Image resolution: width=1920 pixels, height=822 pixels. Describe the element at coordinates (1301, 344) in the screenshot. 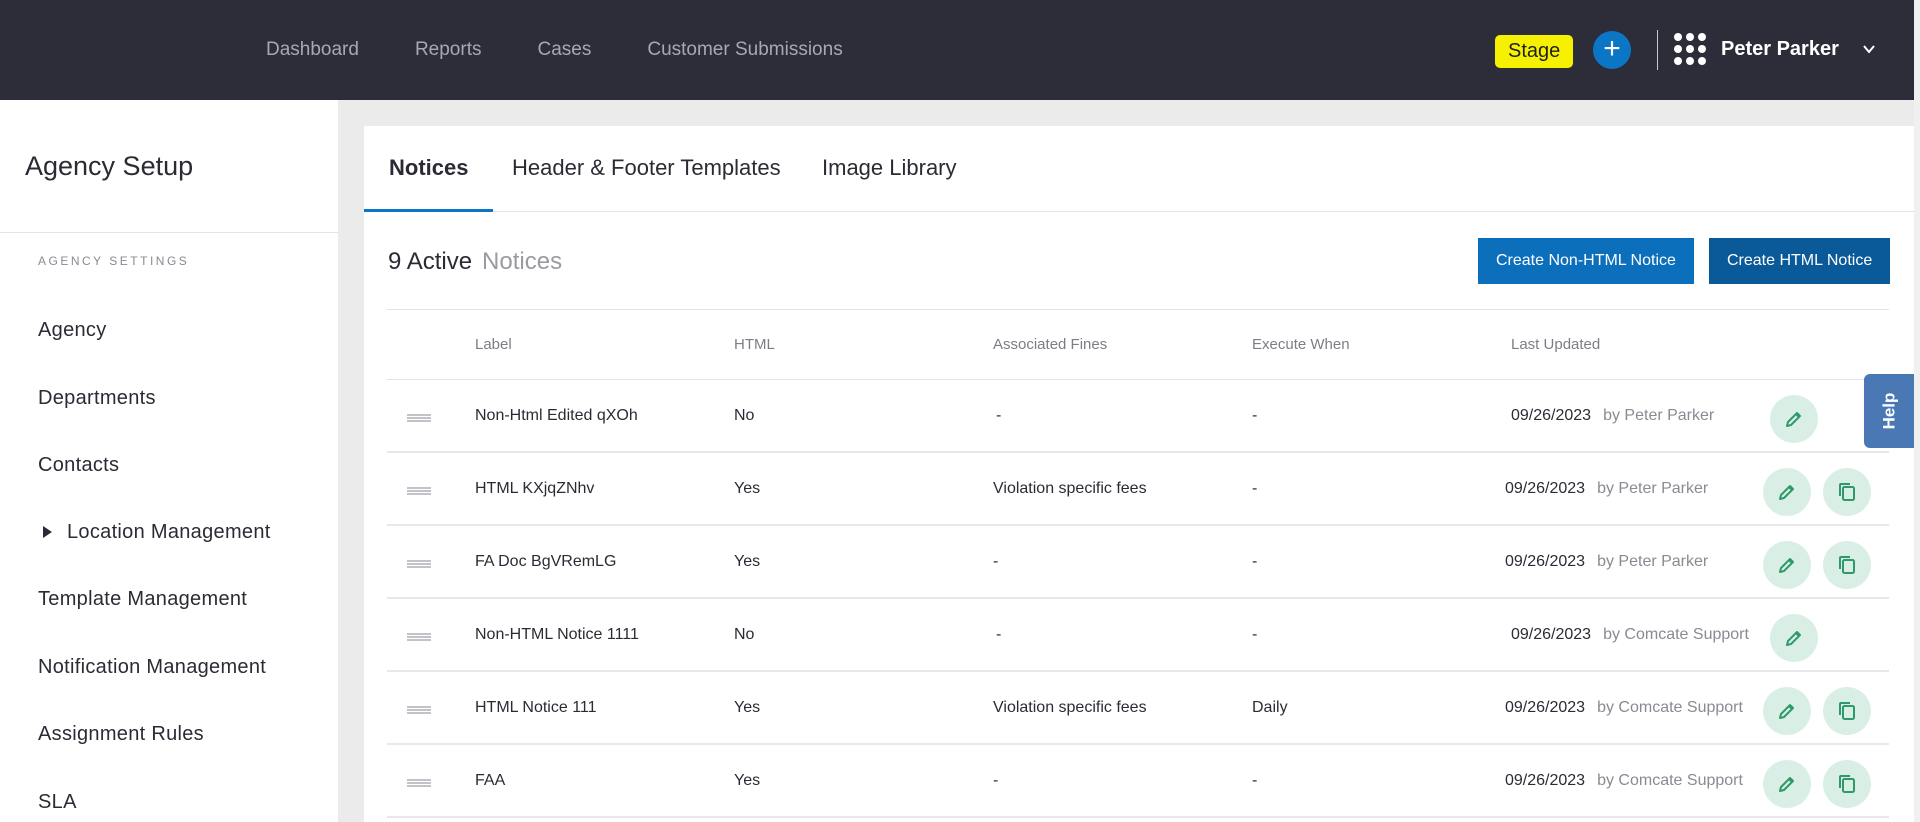

I see `column-header-execute-when: Execute When` at that location.